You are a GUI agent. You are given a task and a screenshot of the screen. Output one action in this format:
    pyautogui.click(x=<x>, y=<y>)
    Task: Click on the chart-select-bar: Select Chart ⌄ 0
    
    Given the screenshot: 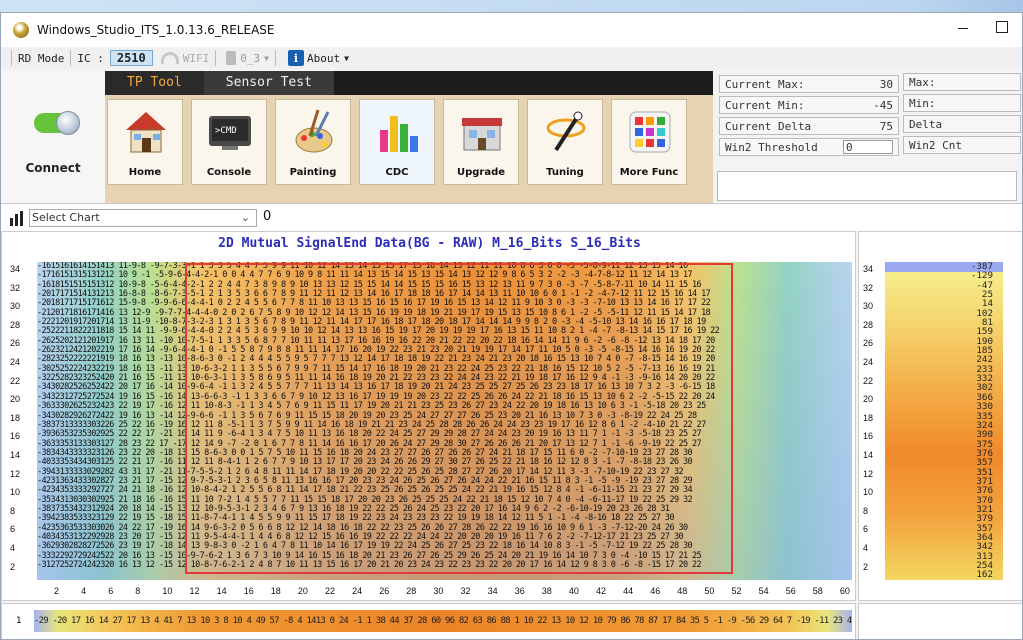 What is the action you would take?
    pyautogui.click(x=511, y=217)
    